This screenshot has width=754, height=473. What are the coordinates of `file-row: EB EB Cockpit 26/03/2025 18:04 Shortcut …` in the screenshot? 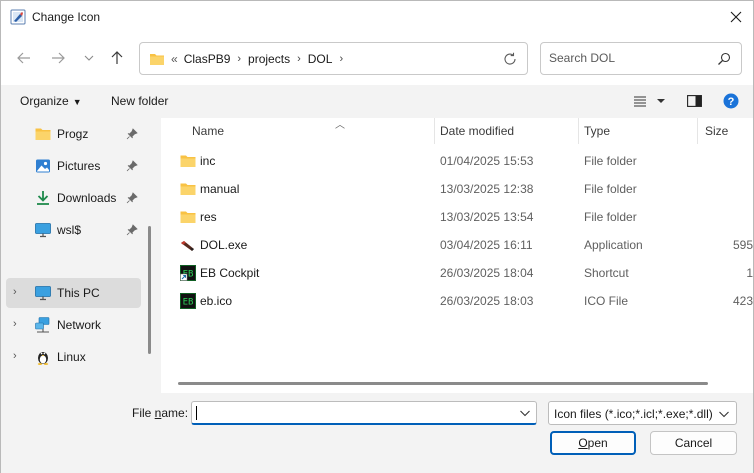 It's located at (457, 273).